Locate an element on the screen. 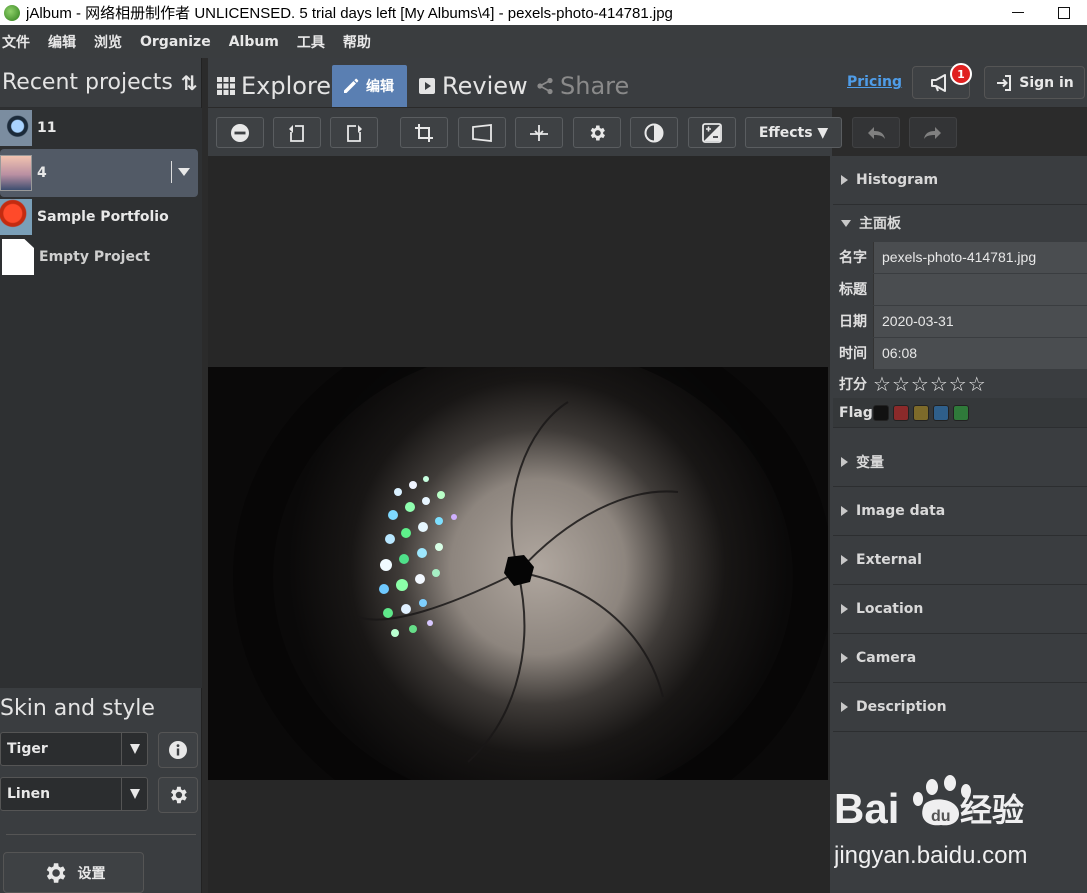 The image size is (1087, 893). sign-in-button: Sign in is located at coordinates (1034, 82).